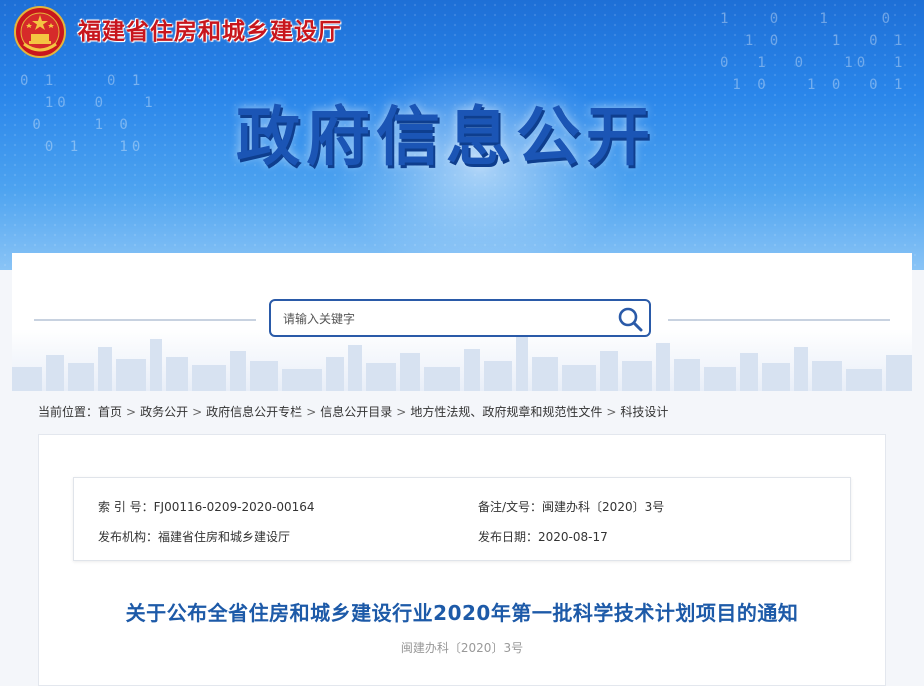 The height and width of the screenshot is (686, 924). I want to click on meta-publisher-value: 福建省住房和城乡建设厅, so click(224, 537).